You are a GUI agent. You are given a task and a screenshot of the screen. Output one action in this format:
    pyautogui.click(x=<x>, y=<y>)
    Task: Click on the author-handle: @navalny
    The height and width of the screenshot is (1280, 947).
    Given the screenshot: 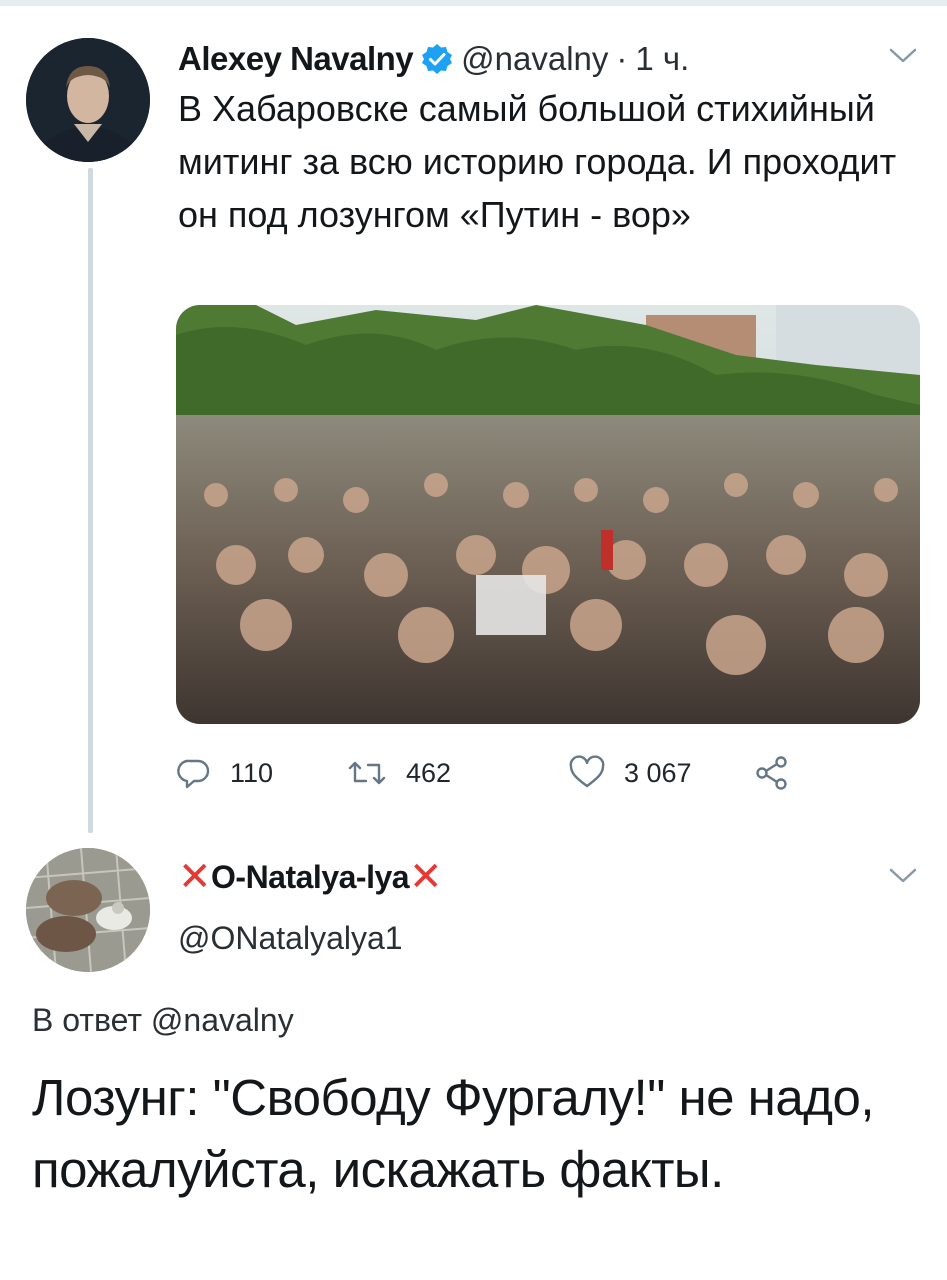 What is the action you would take?
    pyautogui.click(x=534, y=59)
    